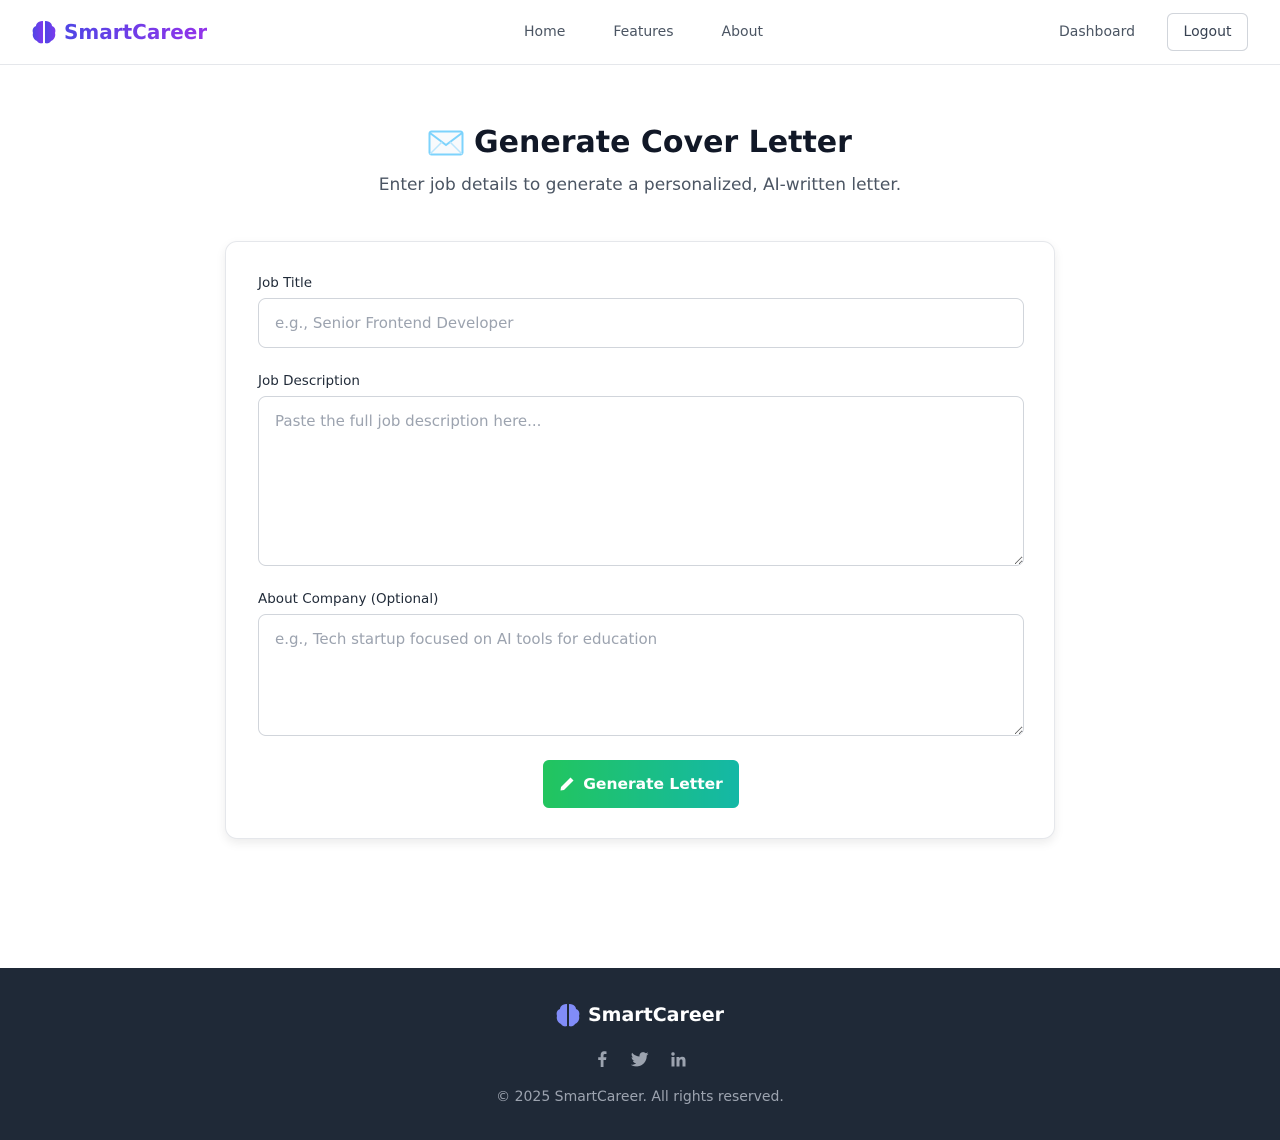 This screenshot has height=1140, width=1280. I want to click on footer-brand: SmartCareer, so click(640, 1015).